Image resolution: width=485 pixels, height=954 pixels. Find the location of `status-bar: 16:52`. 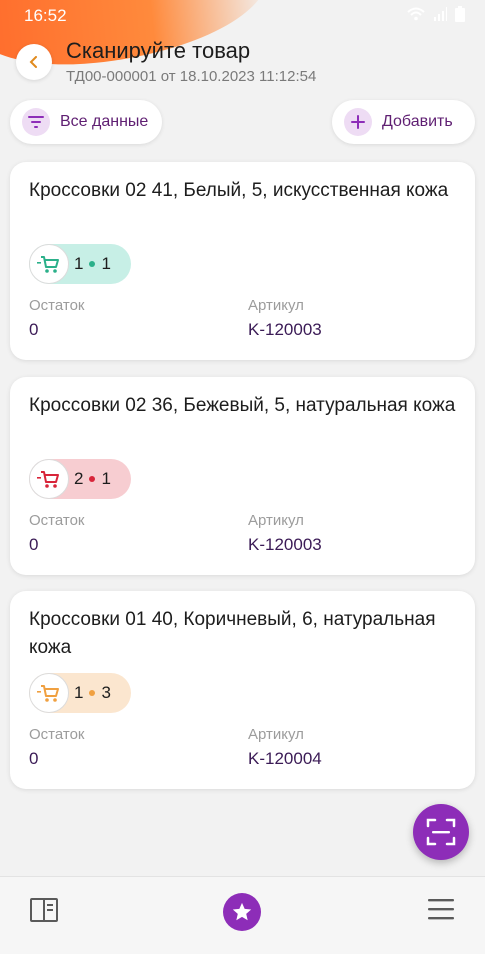

status-bar: 16:52 is located at coordinates (242, 38).